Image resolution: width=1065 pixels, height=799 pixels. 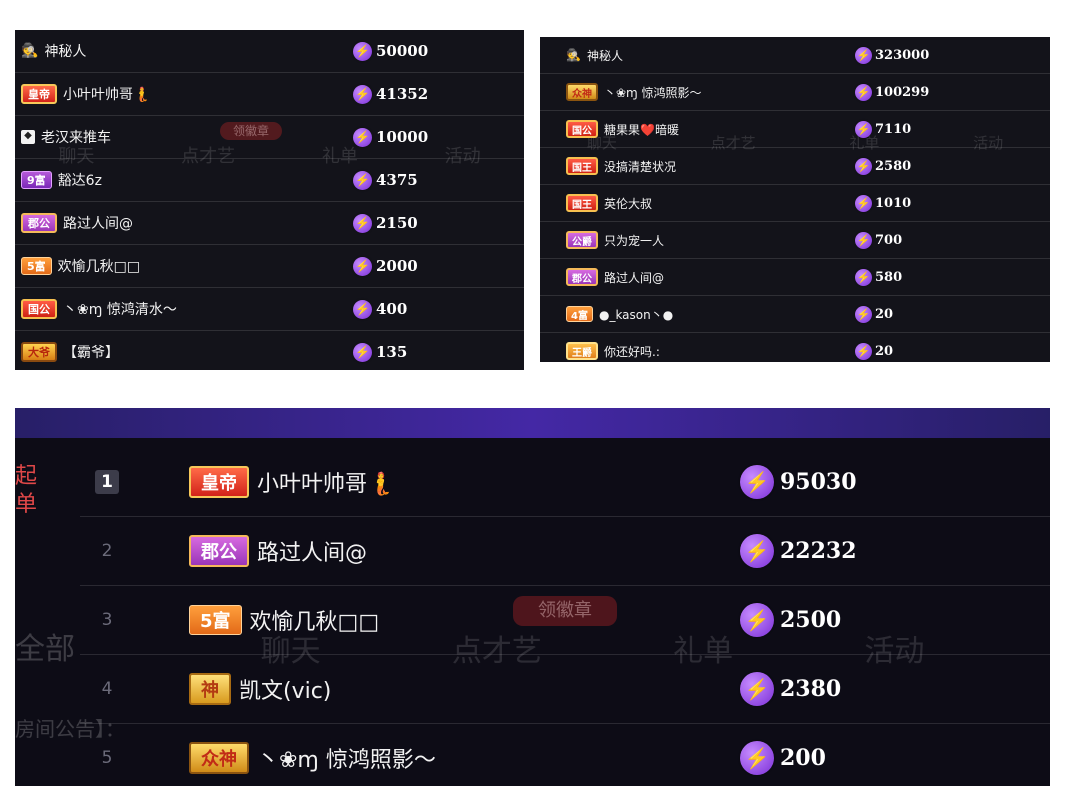 I want to click on score-value: 200, so click(x=803, y=758).